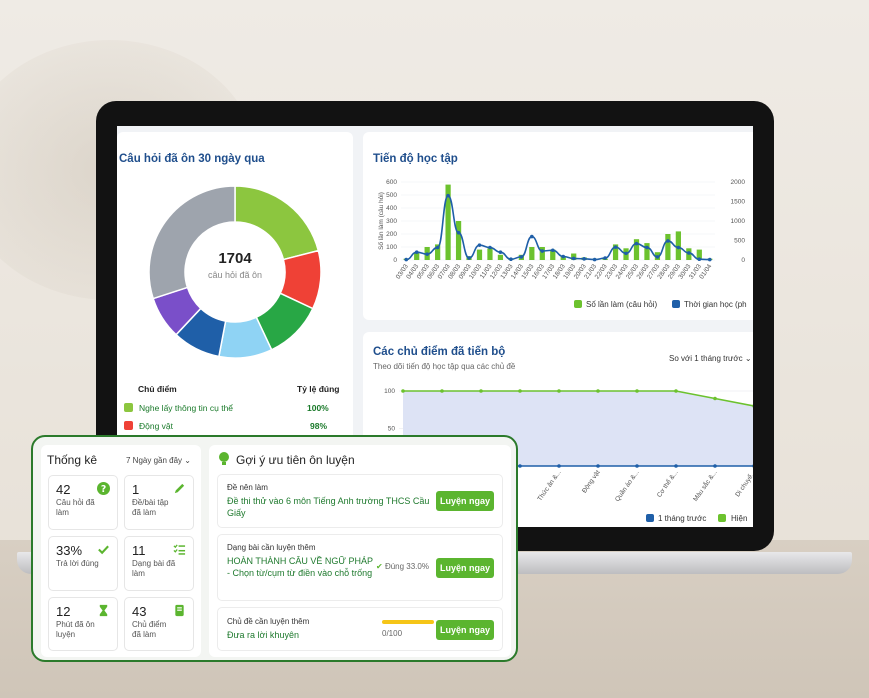 This screenshot has height=698, width=869. Describe the element at coordinates (224, 458) in the screenshot. I see `lightbulb-icon` at that location.